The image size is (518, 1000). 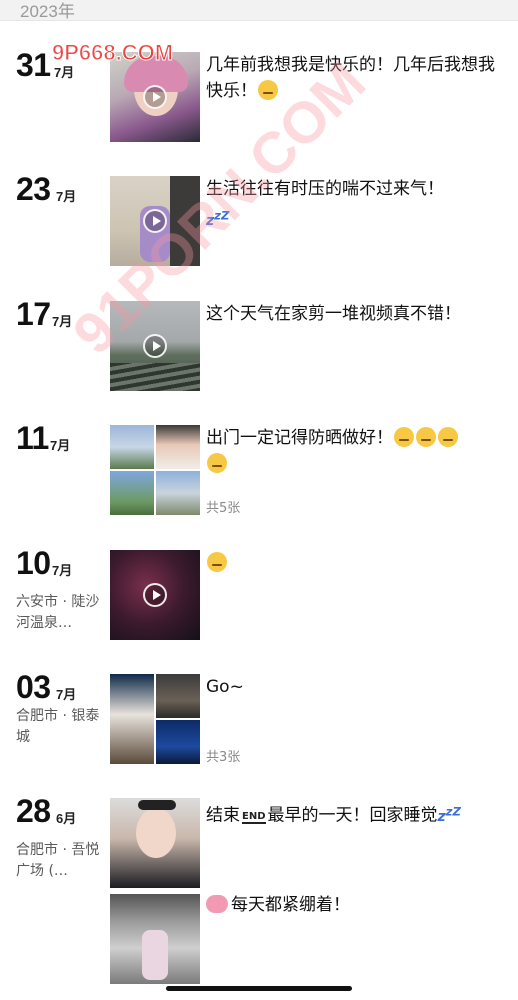 I want to click on post-text: 结束 END 最早的一天！回家睡觉zzZ, so click(x=333, y=815).